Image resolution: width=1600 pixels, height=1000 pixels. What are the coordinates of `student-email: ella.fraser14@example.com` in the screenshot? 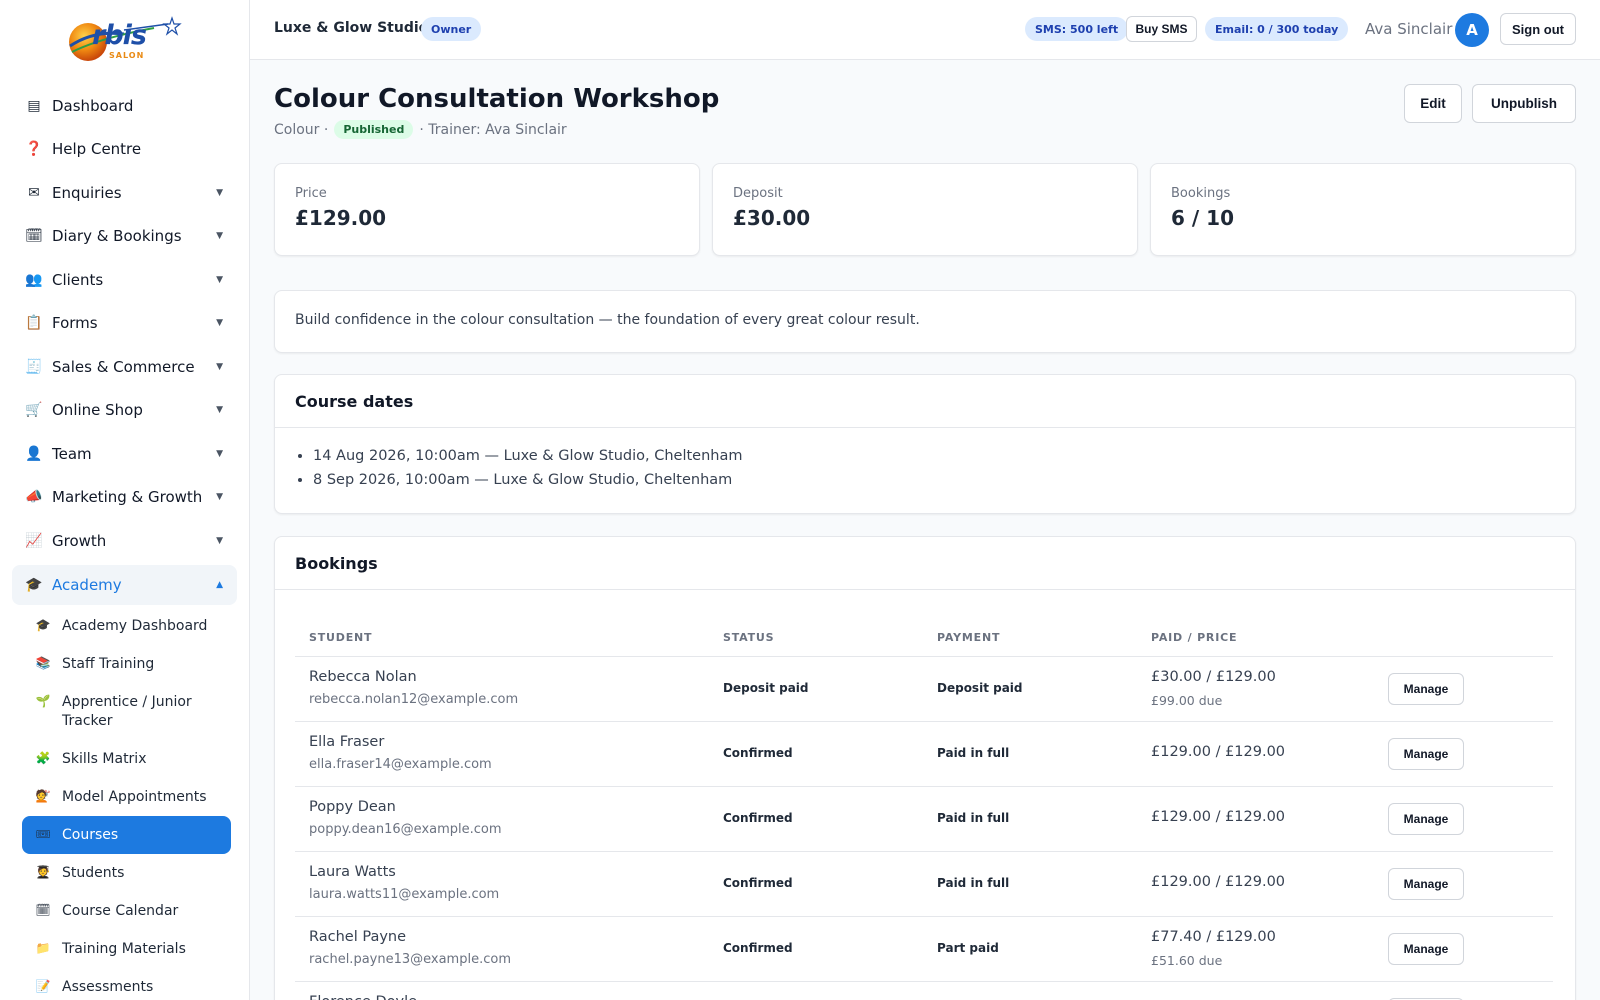 It's located at (400, 764).